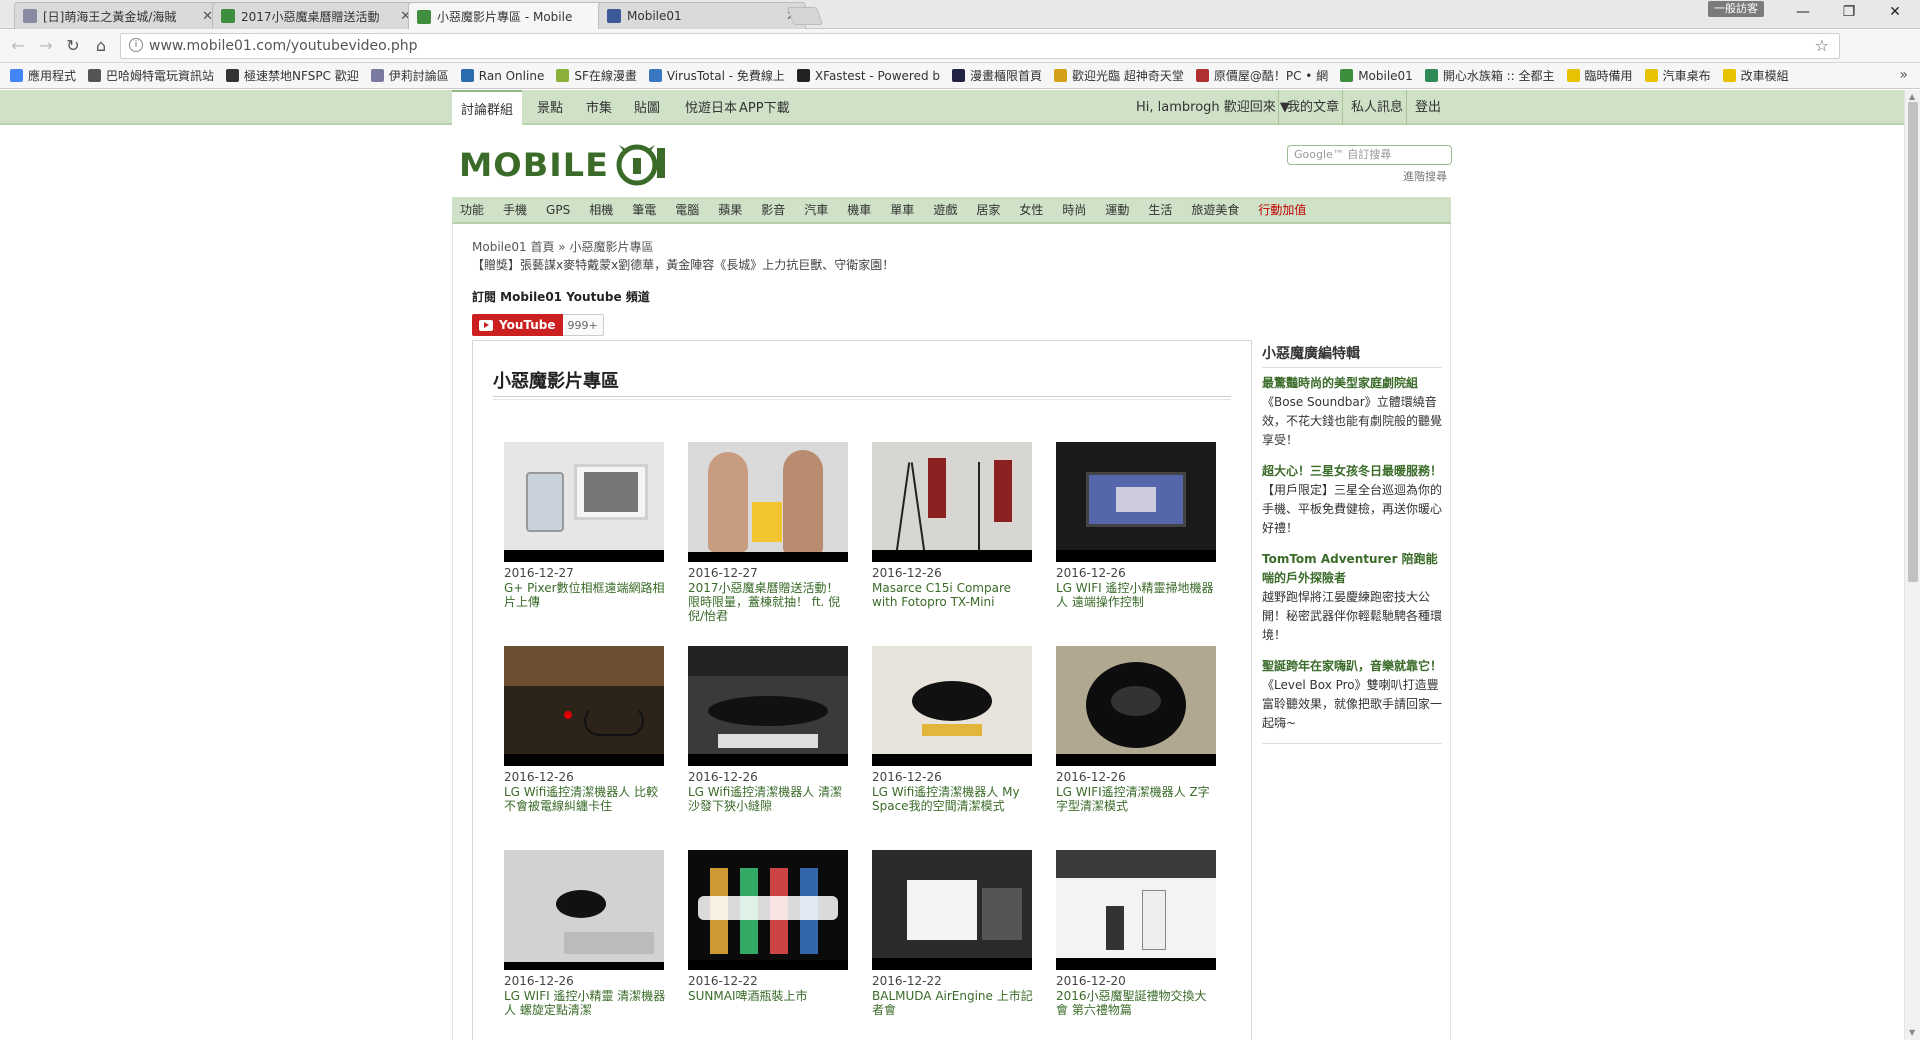  I want to click on browser-tab-active: 小惡魔影片專區 - Mobile ✕, so click(512, 16).